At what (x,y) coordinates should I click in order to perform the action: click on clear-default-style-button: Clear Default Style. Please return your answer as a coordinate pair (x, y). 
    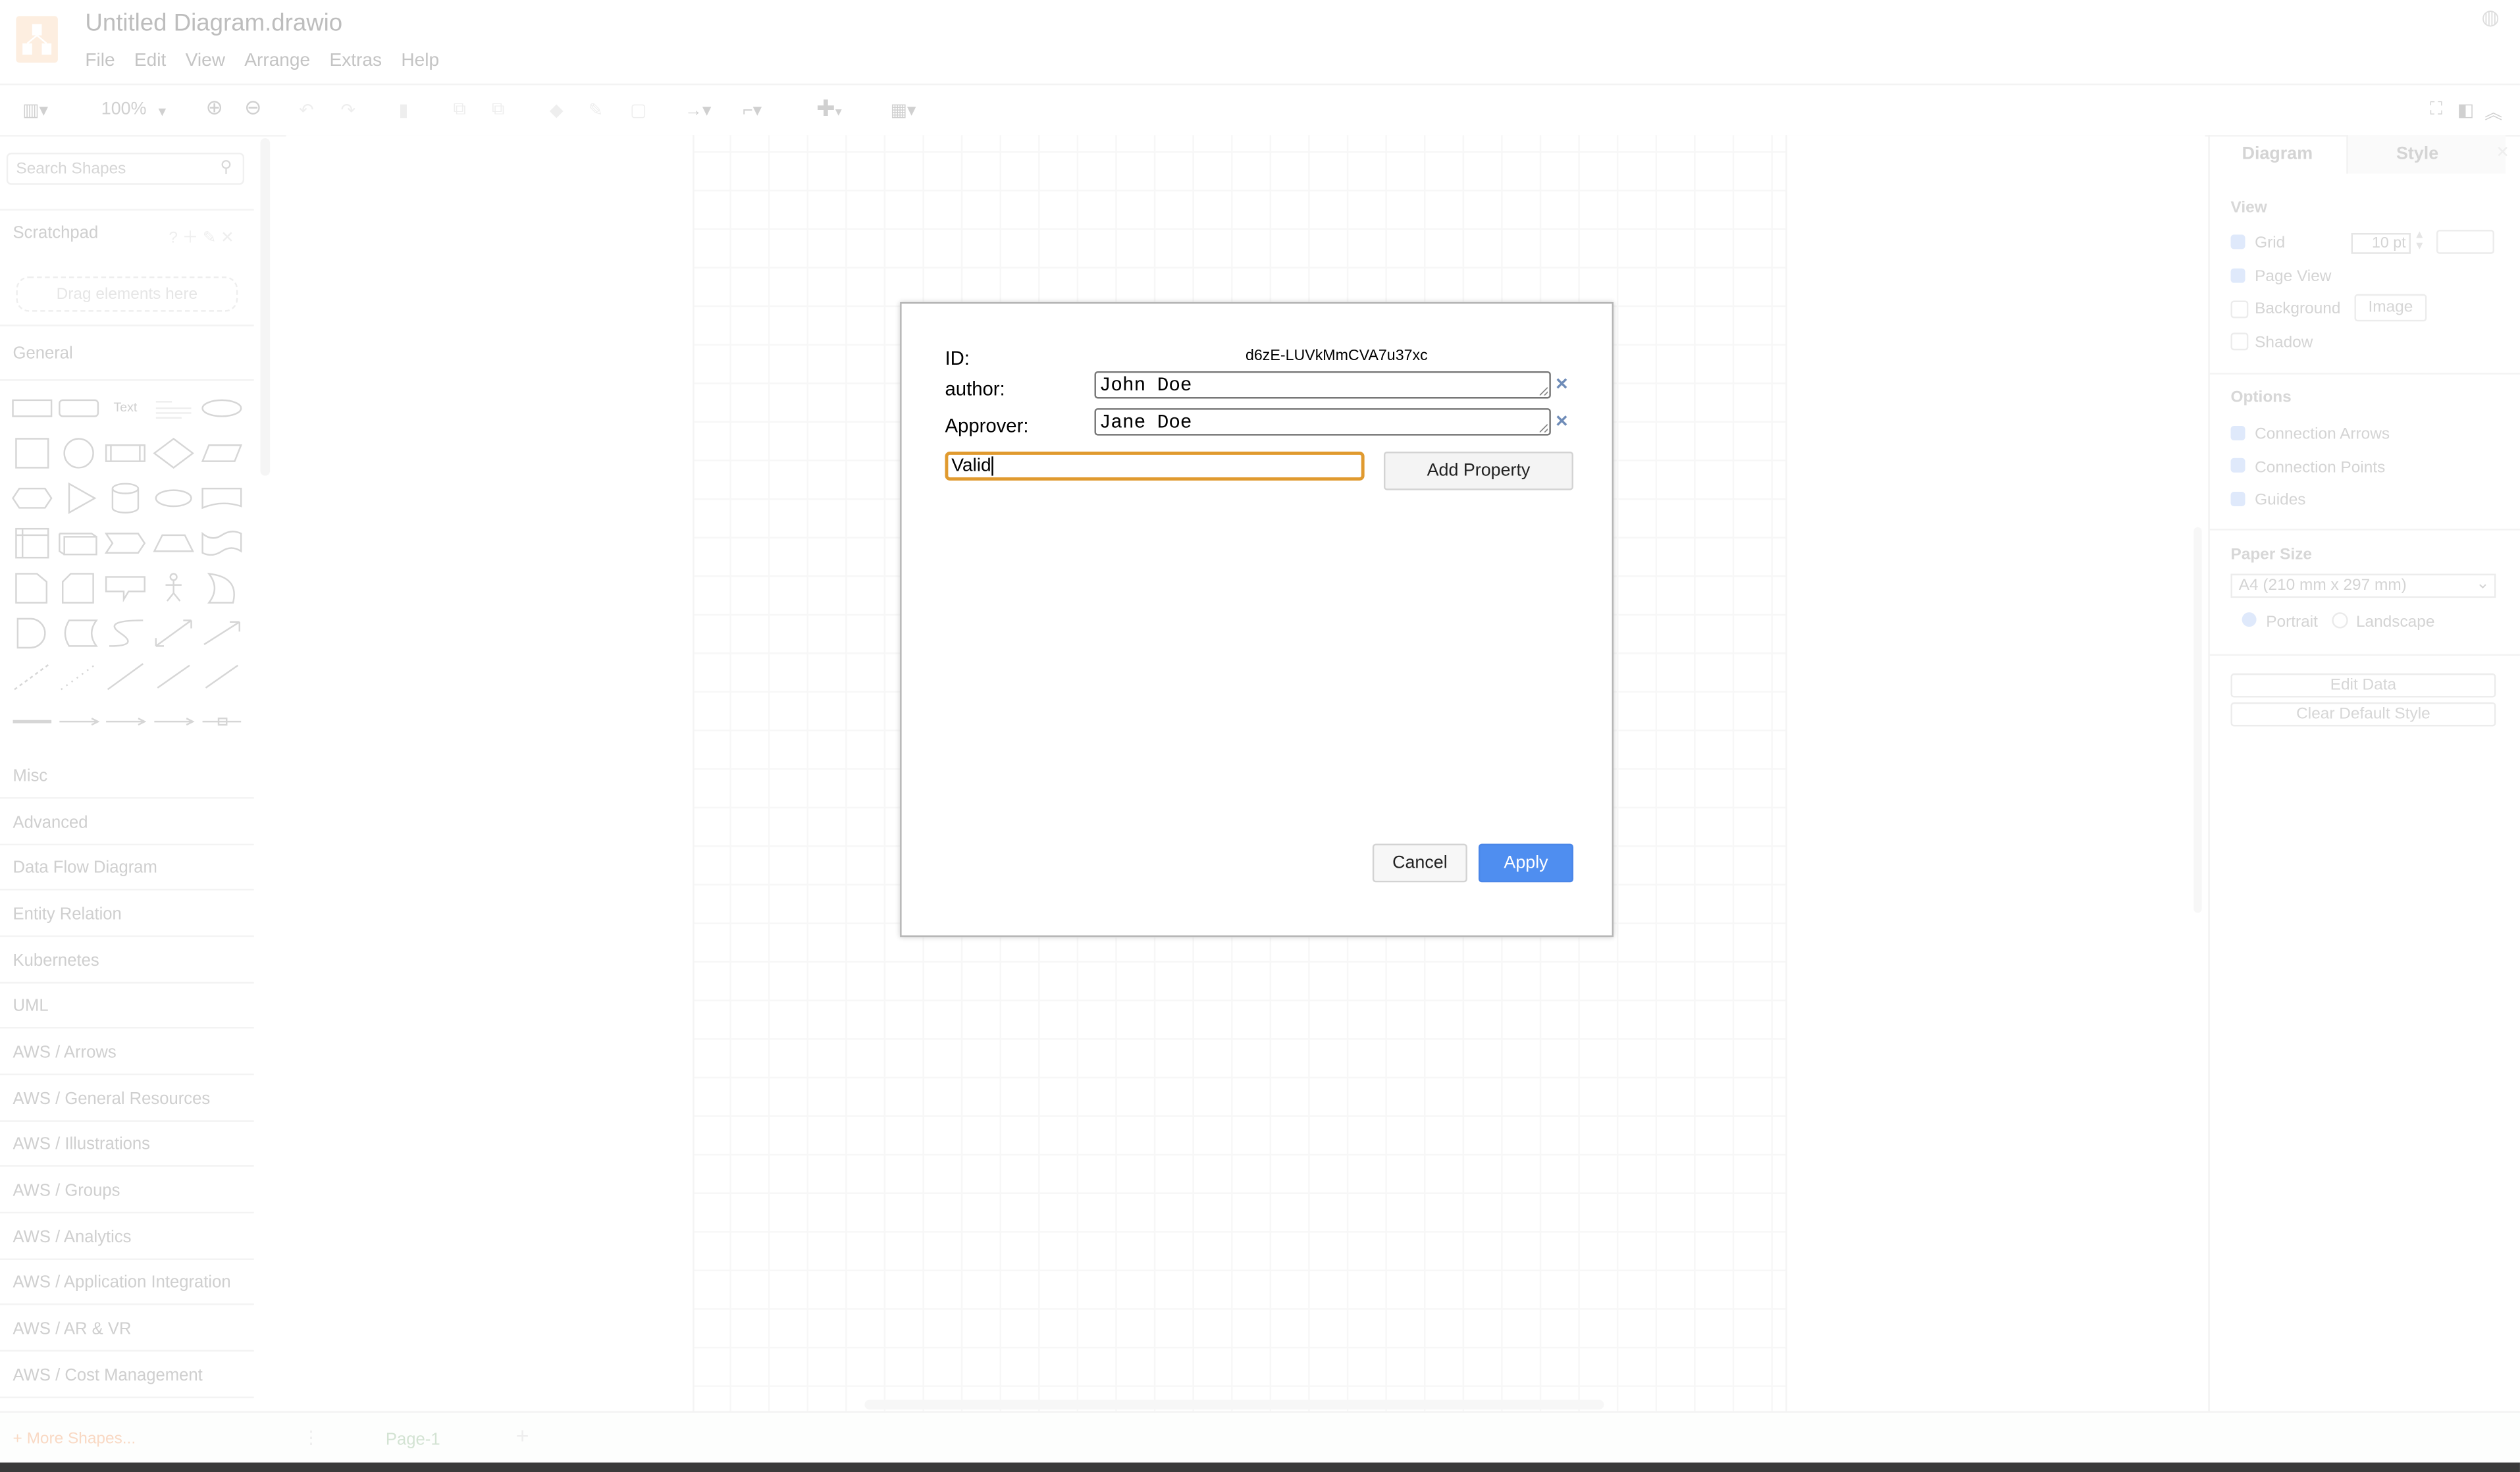
    Looking at the image, I should click on (2363, 714).